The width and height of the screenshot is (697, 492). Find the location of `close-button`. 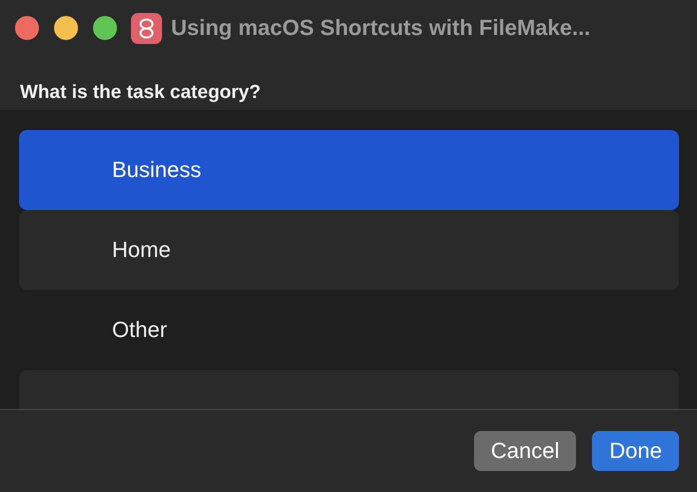

close-button is located at coordinates (27, 28).